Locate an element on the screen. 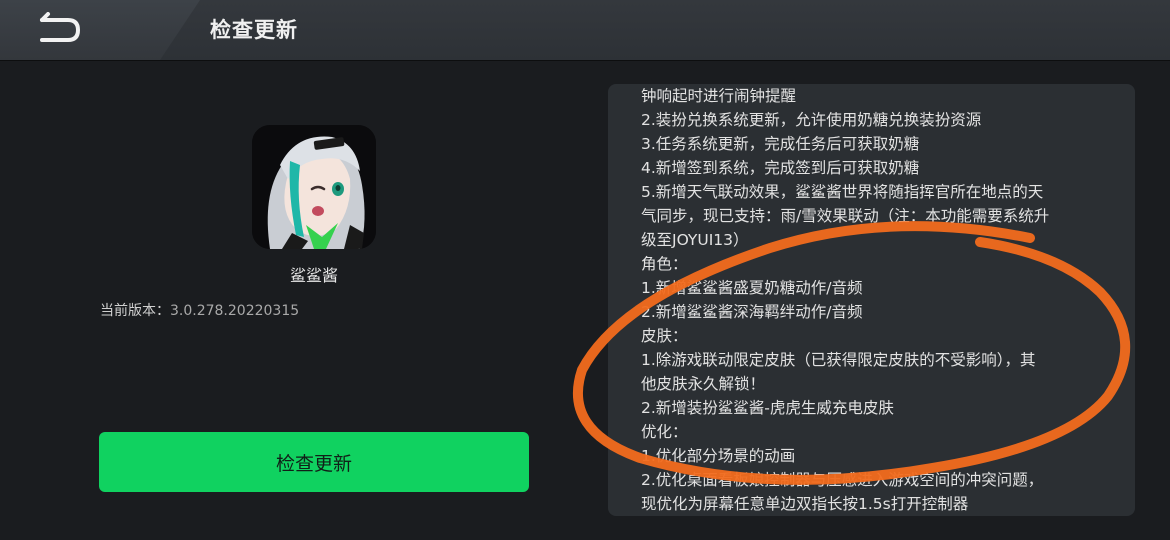 The image size is (1170, 540). page-title: 检查更新 is located at coordinates (254, 30).